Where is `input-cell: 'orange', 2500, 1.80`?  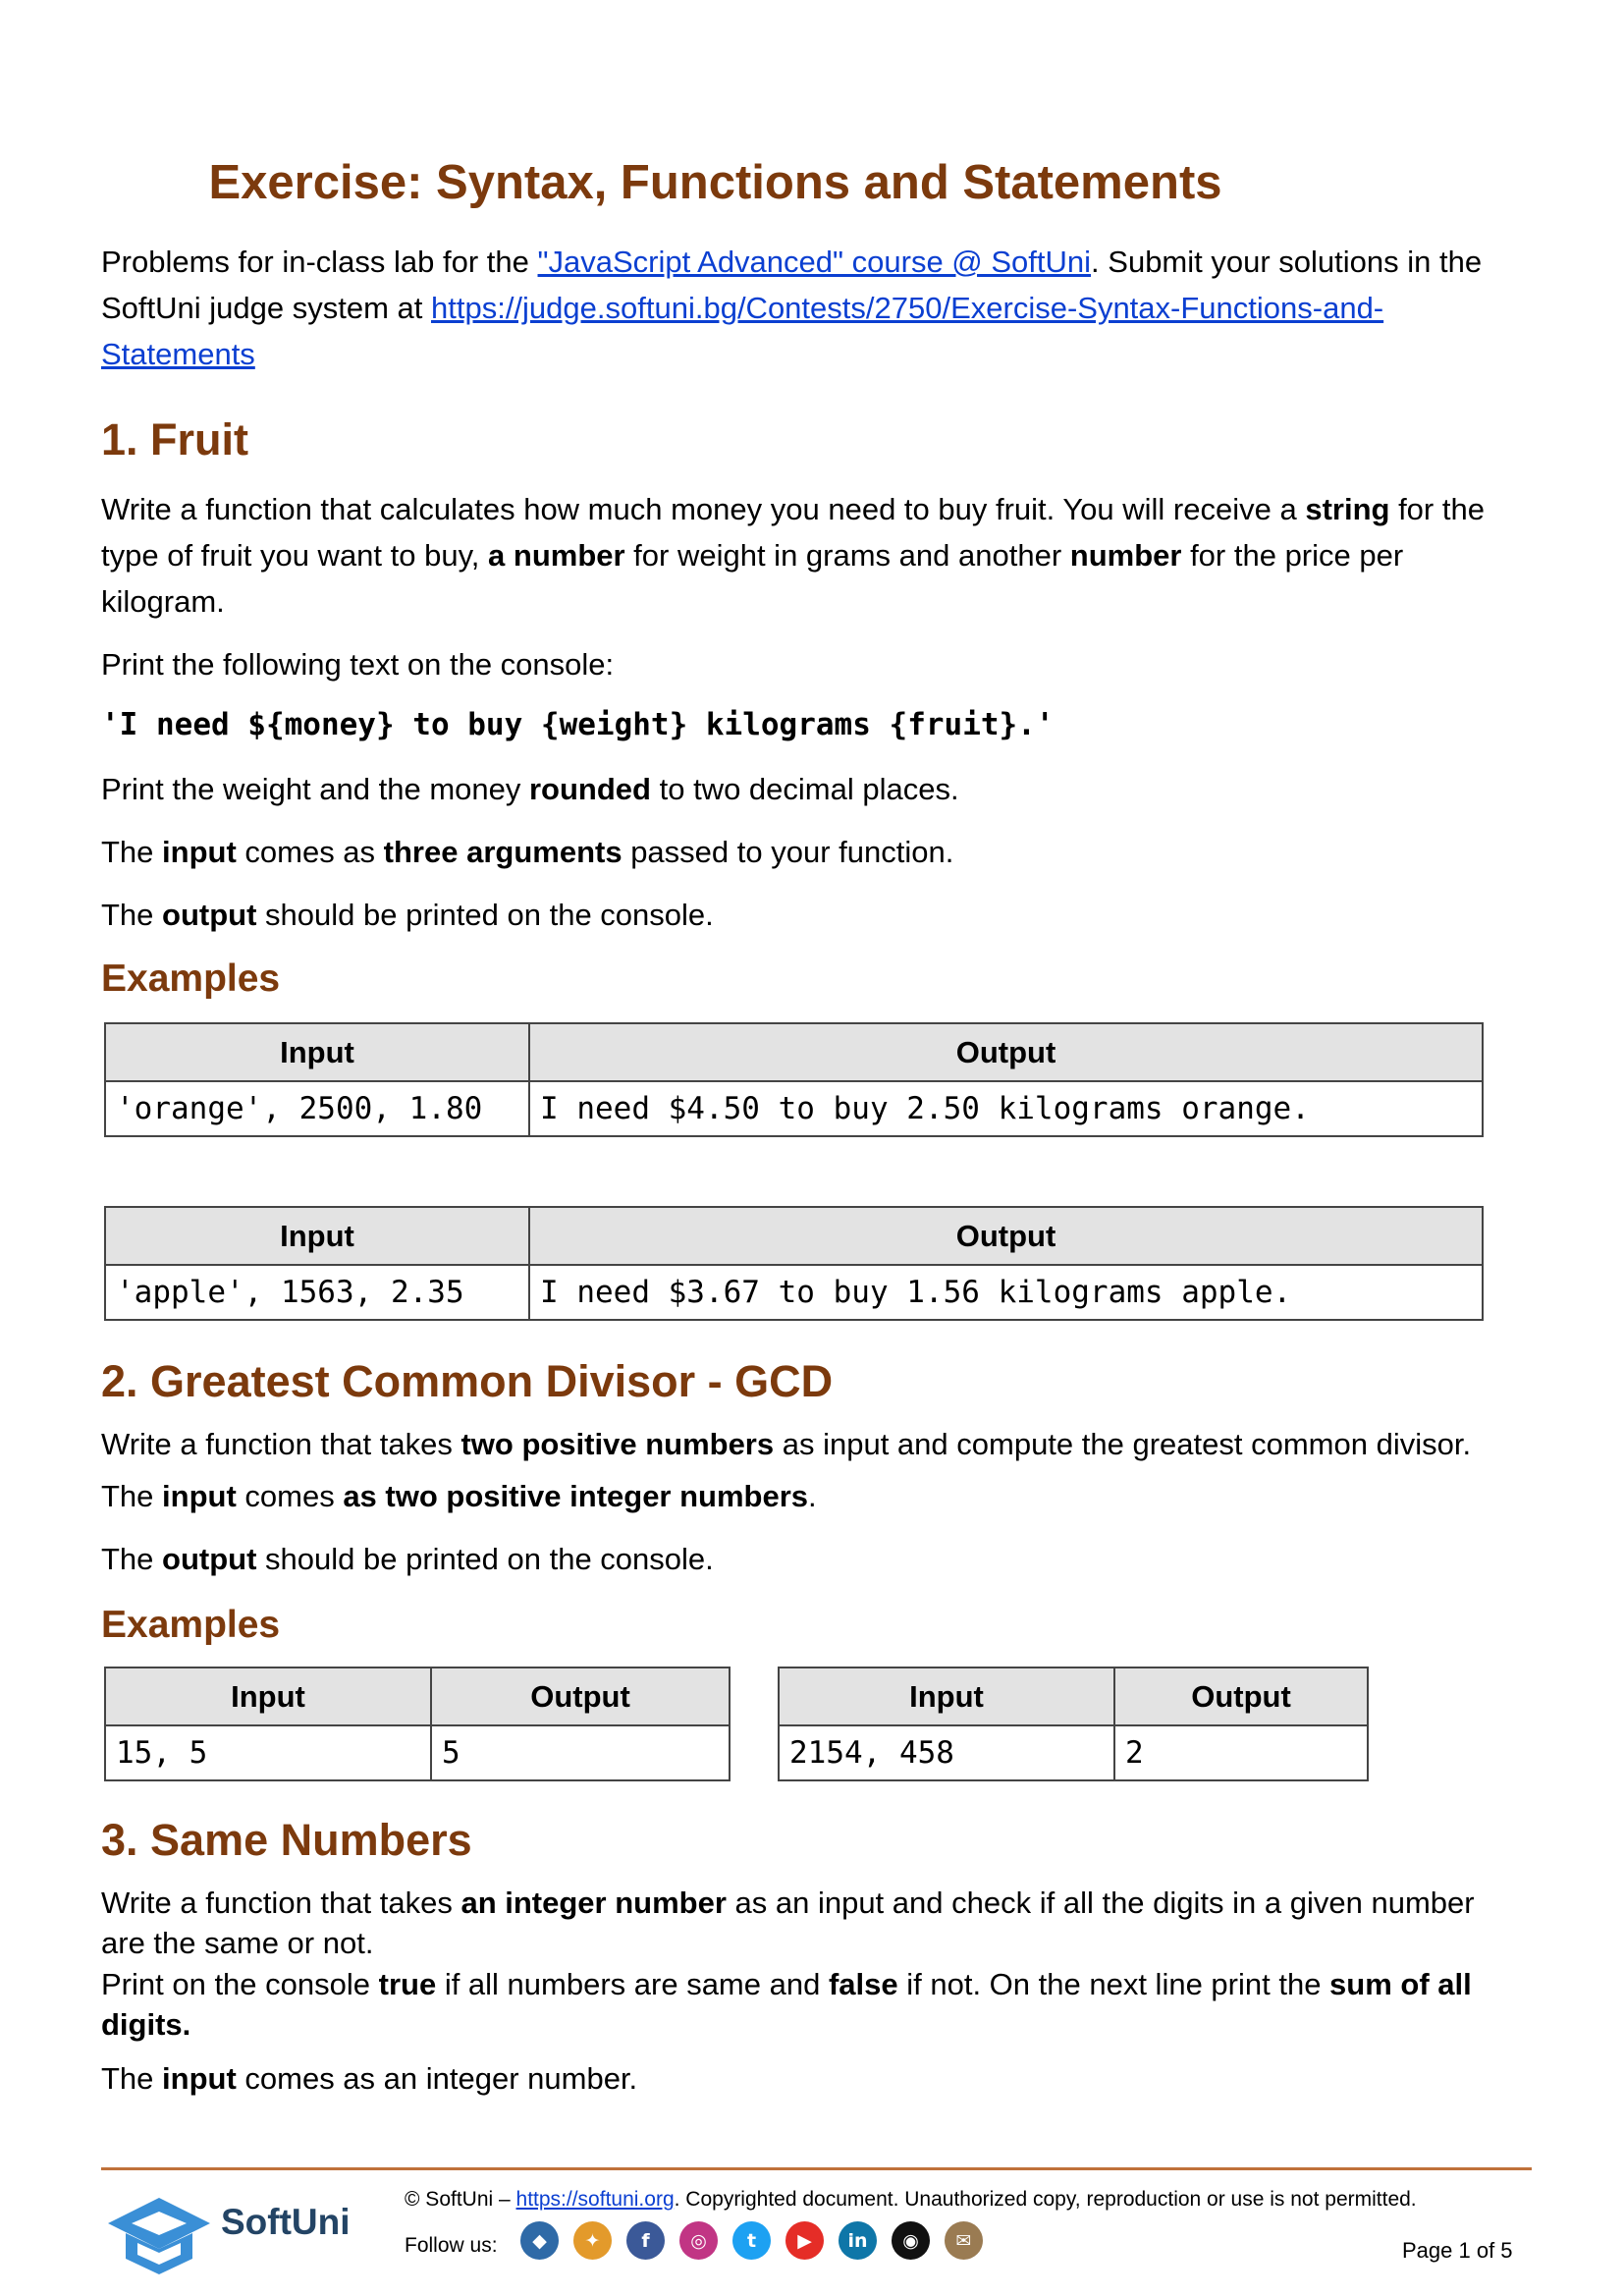 input-cell: 'orange', 2500, 1.80 is located at coordinates (317, 1108).